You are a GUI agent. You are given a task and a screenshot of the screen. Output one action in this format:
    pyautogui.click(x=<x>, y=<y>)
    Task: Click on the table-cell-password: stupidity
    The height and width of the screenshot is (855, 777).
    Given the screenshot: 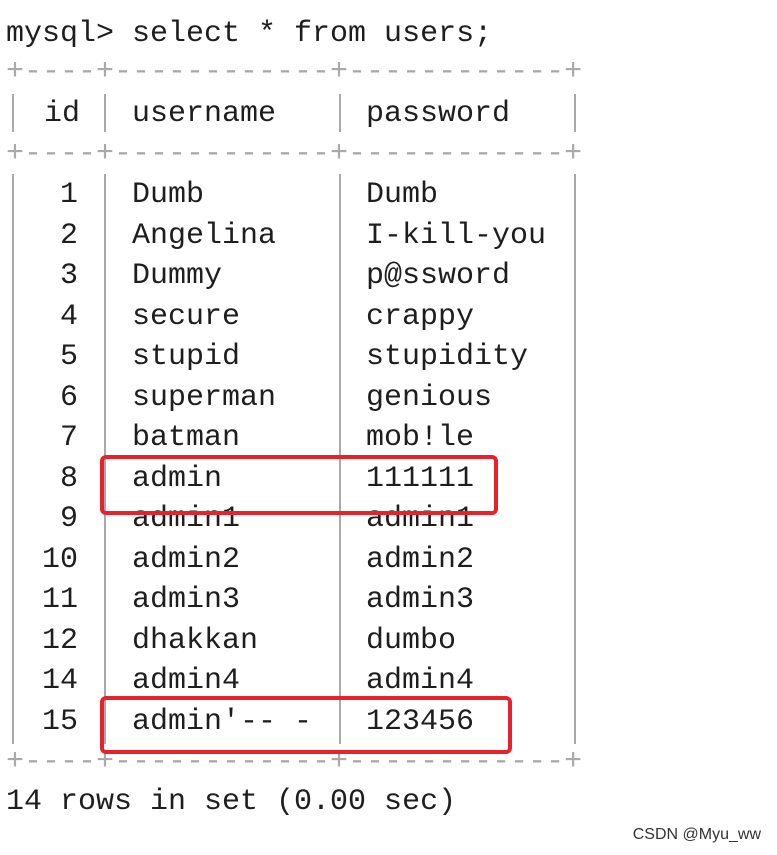 What is the action you would take?
    pyautogui.click(x=447, y=357)
    